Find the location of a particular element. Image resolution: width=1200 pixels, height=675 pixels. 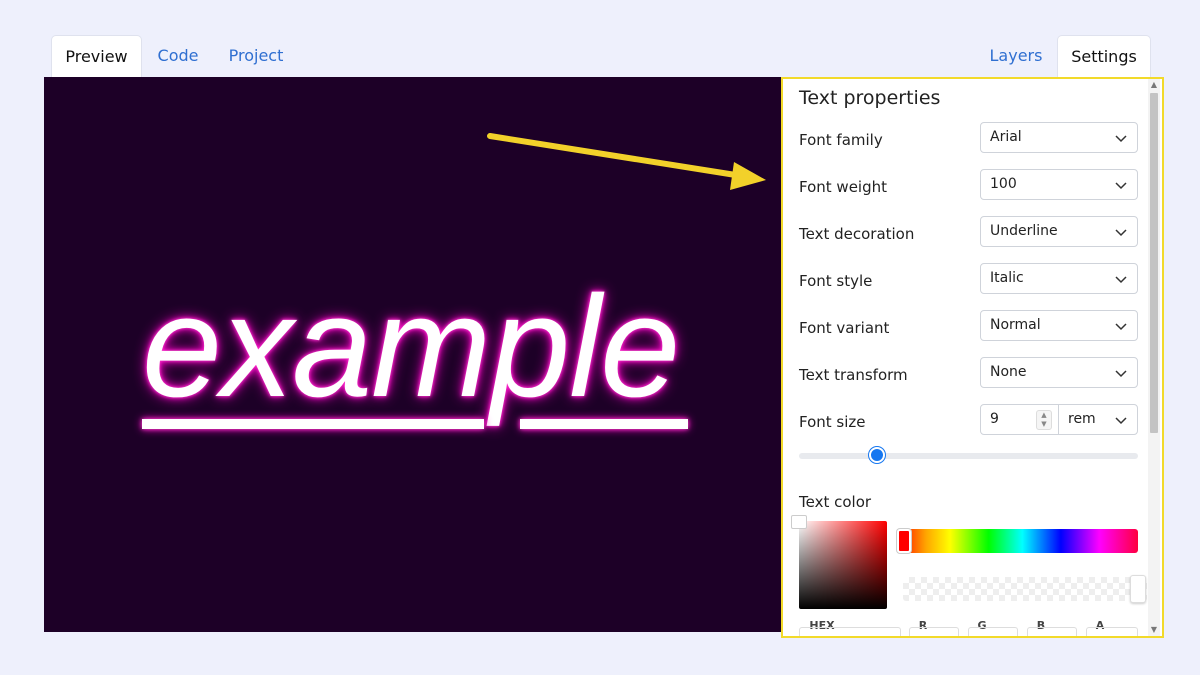

text-decoration-select: Underline is located at coordinates (1059, 231).